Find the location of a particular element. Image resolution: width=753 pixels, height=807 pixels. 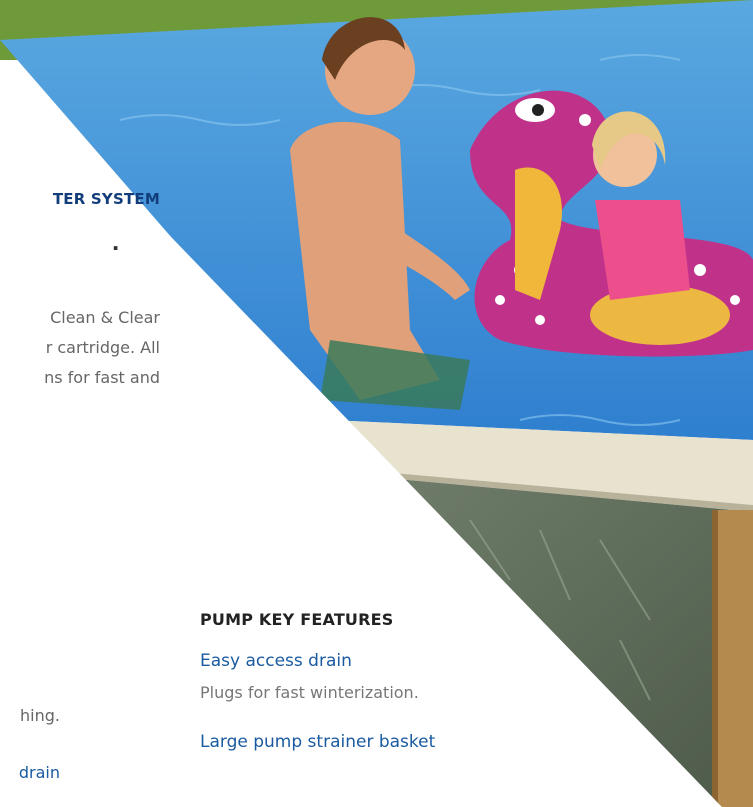

feature-description: Plugs for fast winterization. is located at coordinates (309, 692).